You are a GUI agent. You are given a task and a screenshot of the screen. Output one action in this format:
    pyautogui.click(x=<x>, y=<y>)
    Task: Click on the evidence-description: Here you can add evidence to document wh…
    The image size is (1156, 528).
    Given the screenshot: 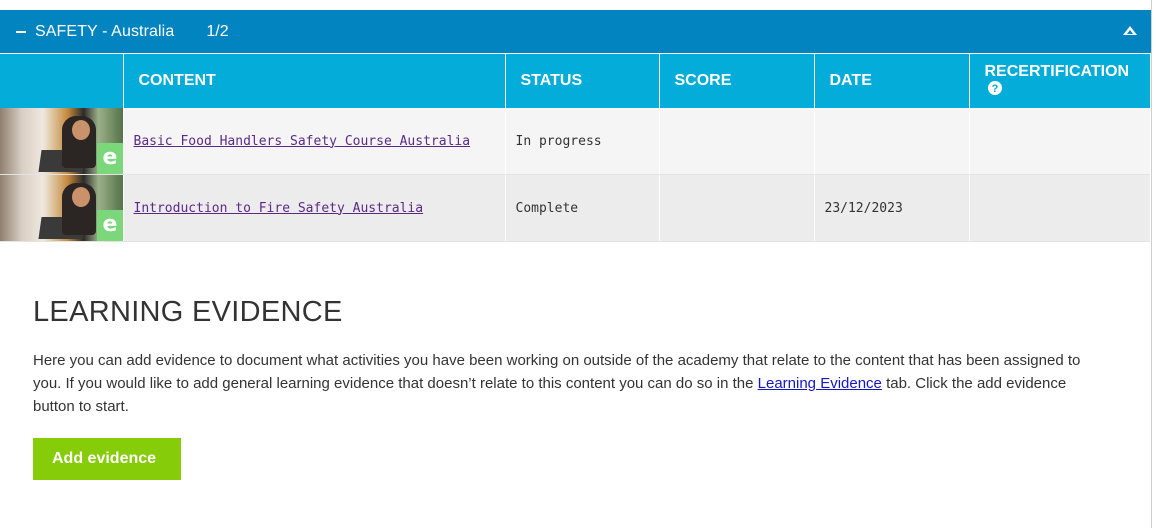 What is the action you would take?
    pyautogui.click(x=568, y=383)
    